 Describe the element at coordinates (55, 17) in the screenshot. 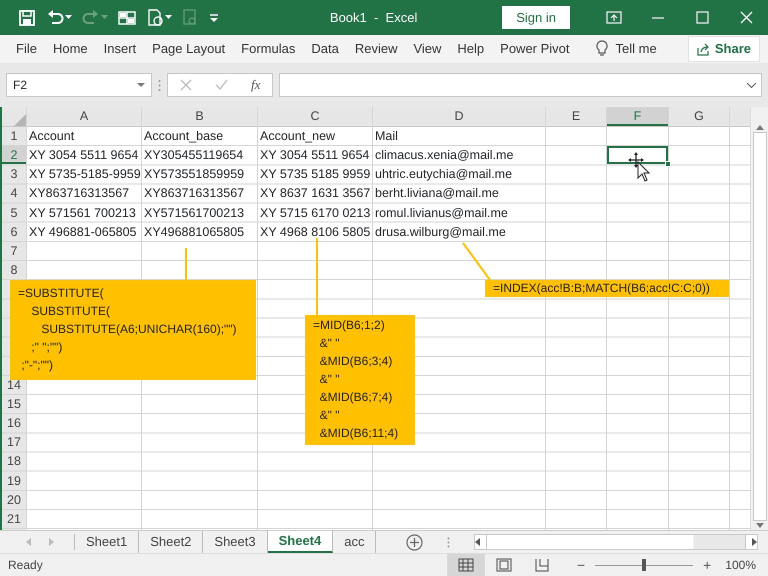

I see `undo-icon` at that location.